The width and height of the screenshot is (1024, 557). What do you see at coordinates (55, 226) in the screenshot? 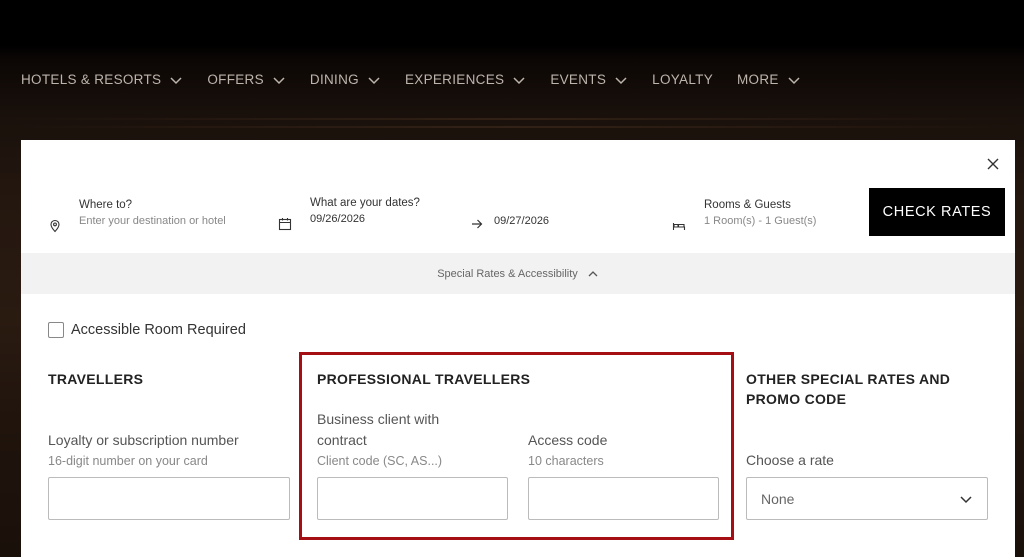
I see `location-pin-icon` at bounding box center [55, 226].